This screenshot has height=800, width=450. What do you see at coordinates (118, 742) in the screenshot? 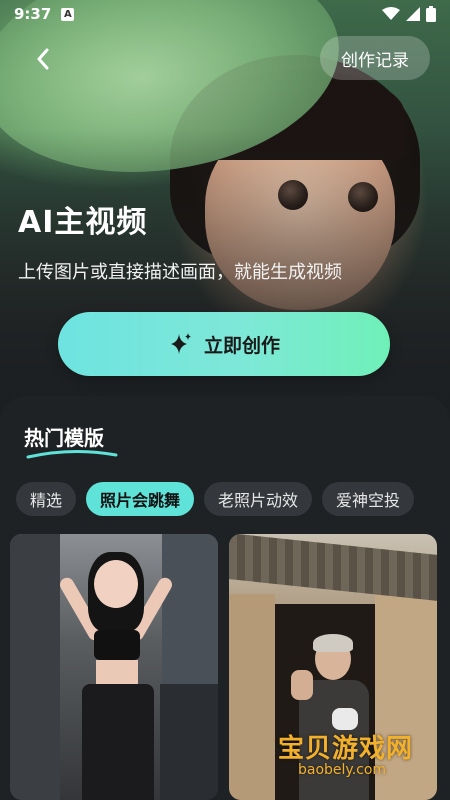
I see `dancer-pants` at bounding box center [118, 742].